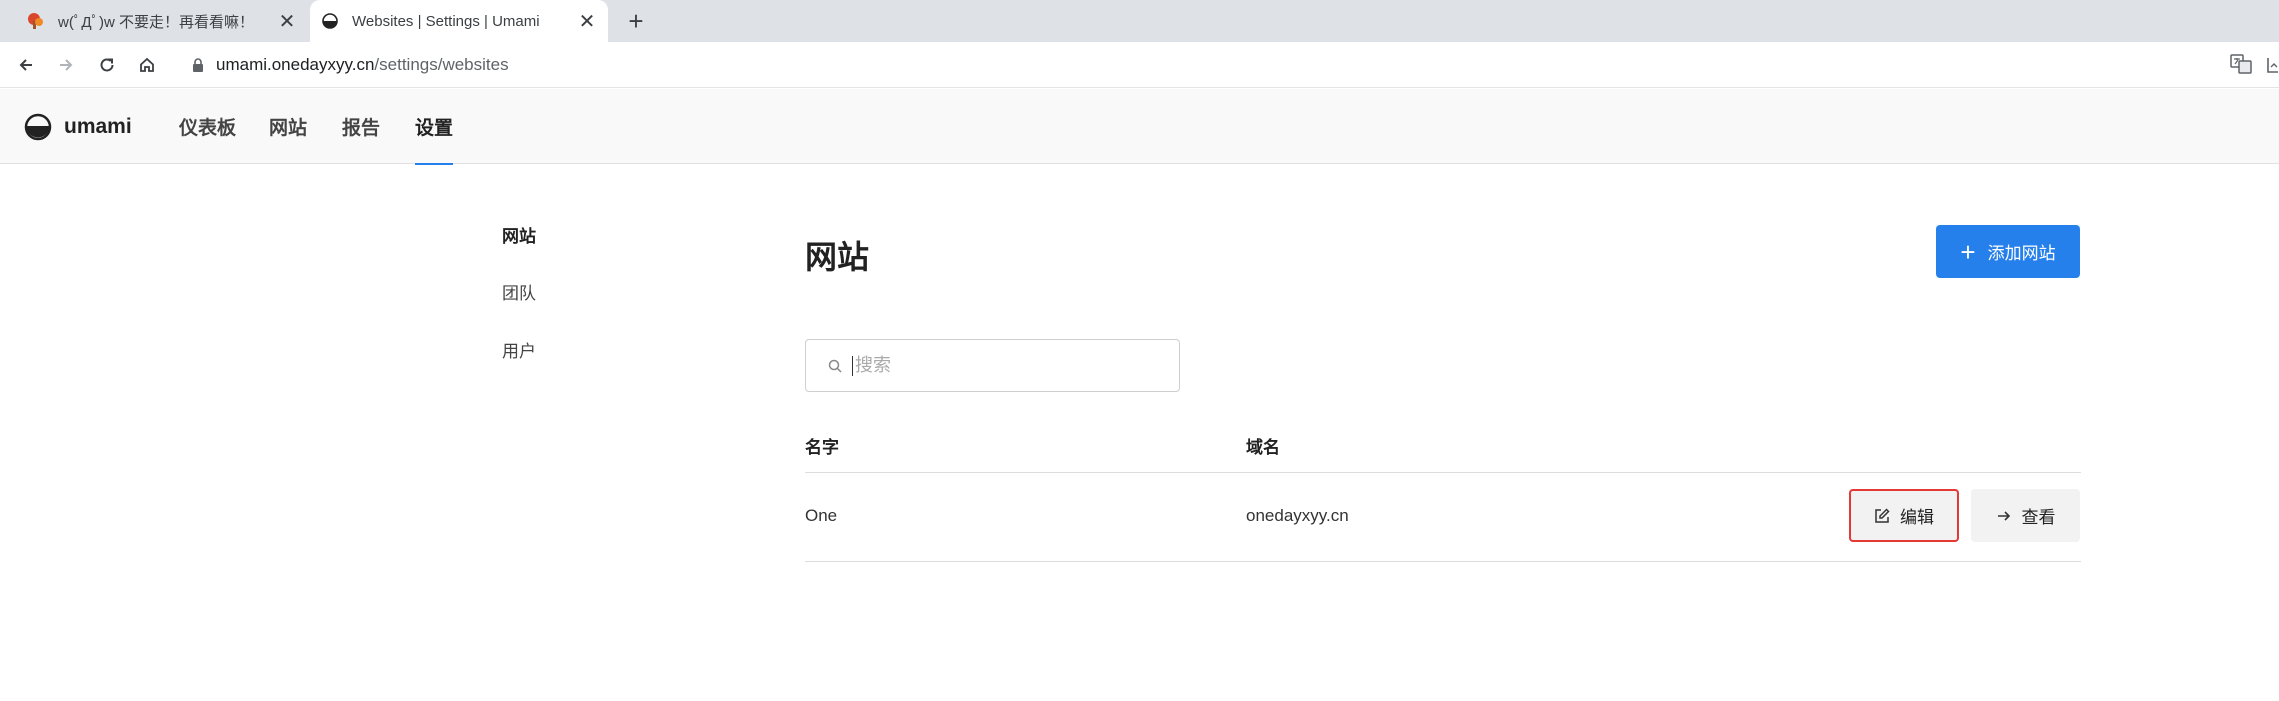  Describe the element at coordinates (446, 21) in the screenshot. I see `tab-title: Websites | Settings | Umami` at that location.